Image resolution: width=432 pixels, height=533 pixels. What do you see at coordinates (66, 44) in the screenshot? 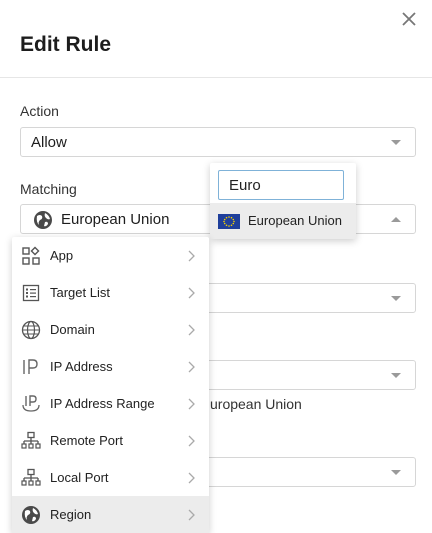
I see `dialog-title: Edit Rule` at bounding box center [66, 44].